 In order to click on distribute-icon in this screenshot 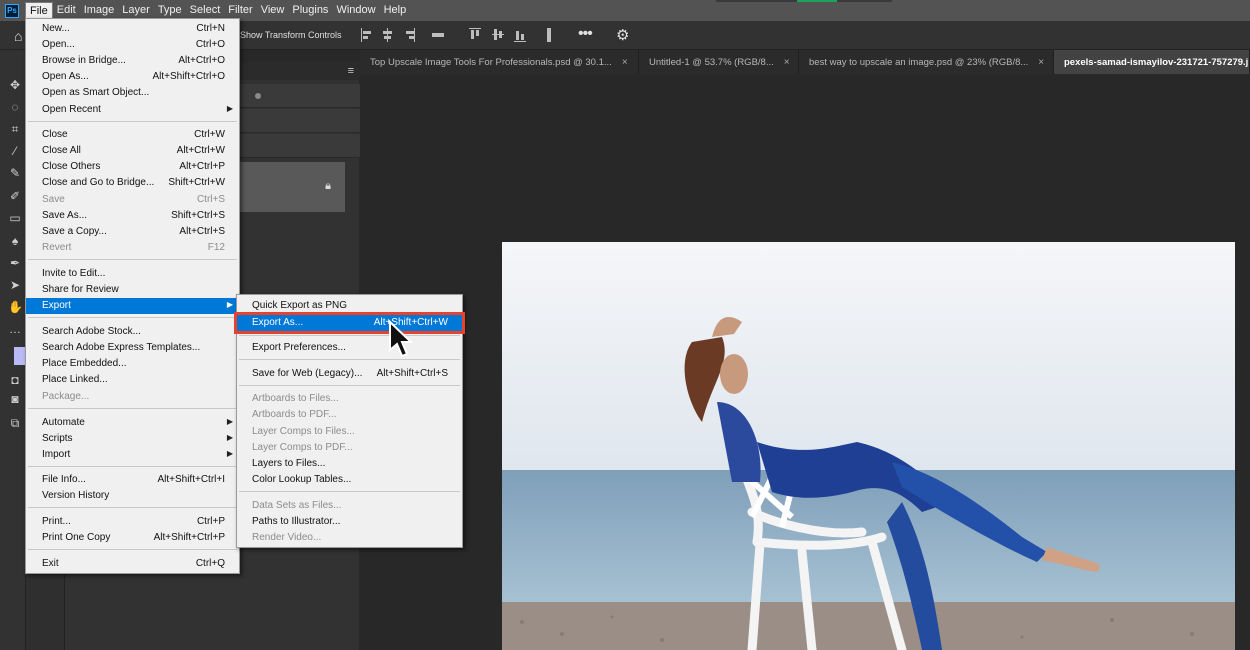, I will do `click(438, 35)`.